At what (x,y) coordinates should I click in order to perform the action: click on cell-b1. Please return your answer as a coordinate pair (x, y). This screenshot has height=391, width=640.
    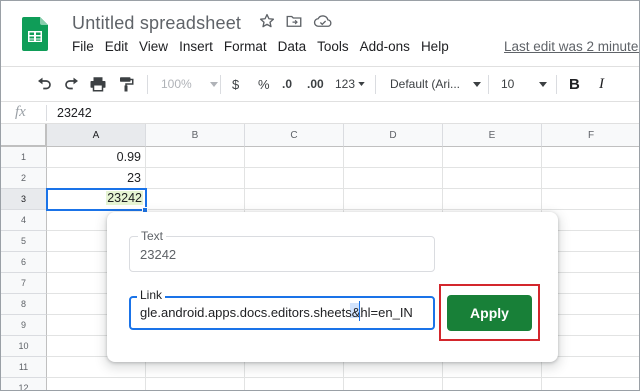
    Looking at the image, I should click on (195, 157).